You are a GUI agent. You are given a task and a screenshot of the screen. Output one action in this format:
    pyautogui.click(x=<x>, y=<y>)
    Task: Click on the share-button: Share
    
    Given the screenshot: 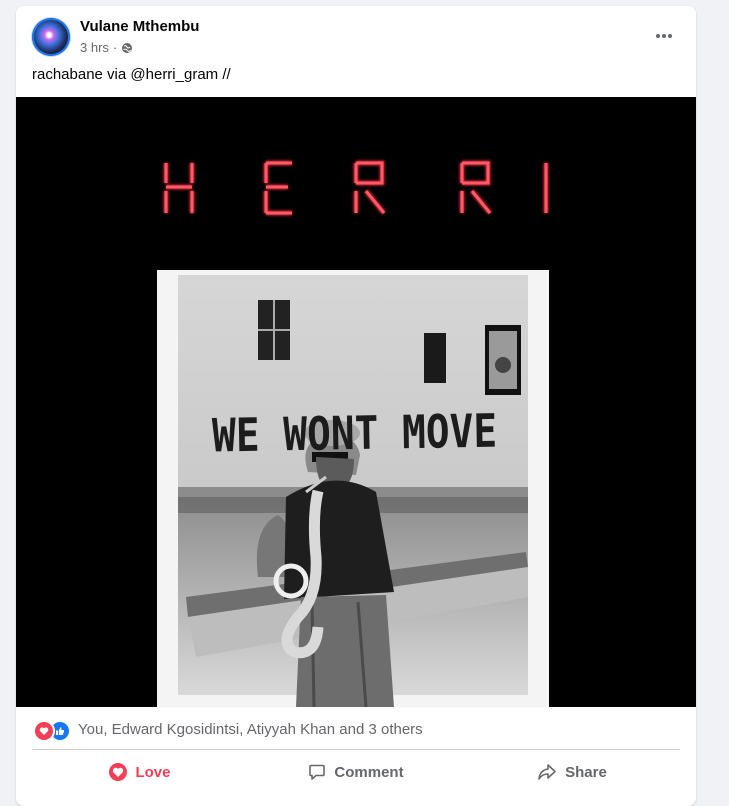 What is the action you would take?
    pyautogui.click(x=572, y=772)
    